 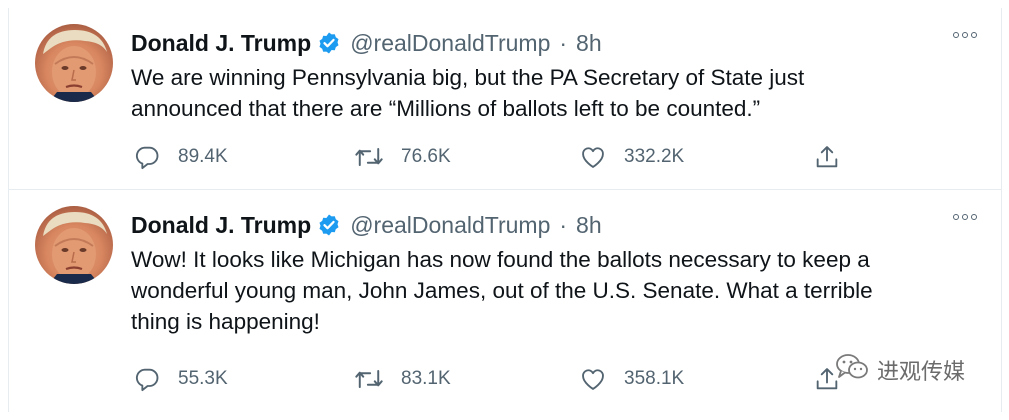 I want to click on like-count: 358.1K, so click(x=654, y=378).